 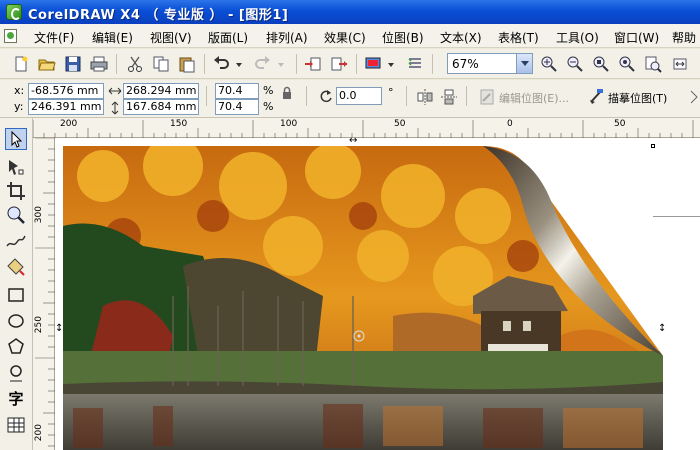 What do you see at coordinates (403, 37) in the screenshot?
I see `menu-bitmaps: 位图(B)` at bounding box center [403, 37].